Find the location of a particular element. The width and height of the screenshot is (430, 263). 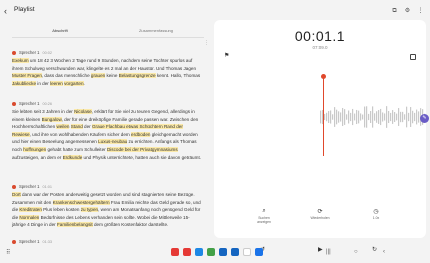

timer-main: 00:01 is located at coordinates (313, 36).